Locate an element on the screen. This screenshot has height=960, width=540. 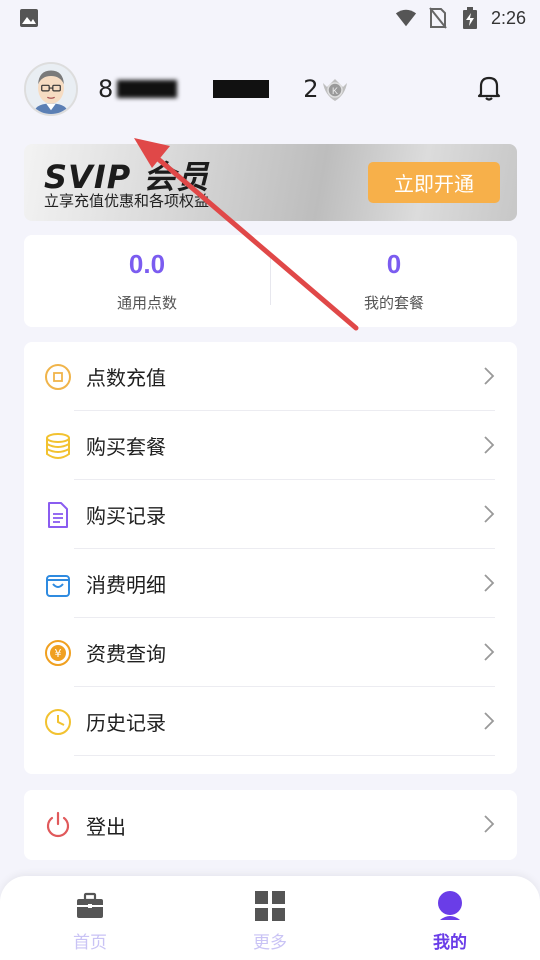
user-icon is located at coordinates (450, 906).